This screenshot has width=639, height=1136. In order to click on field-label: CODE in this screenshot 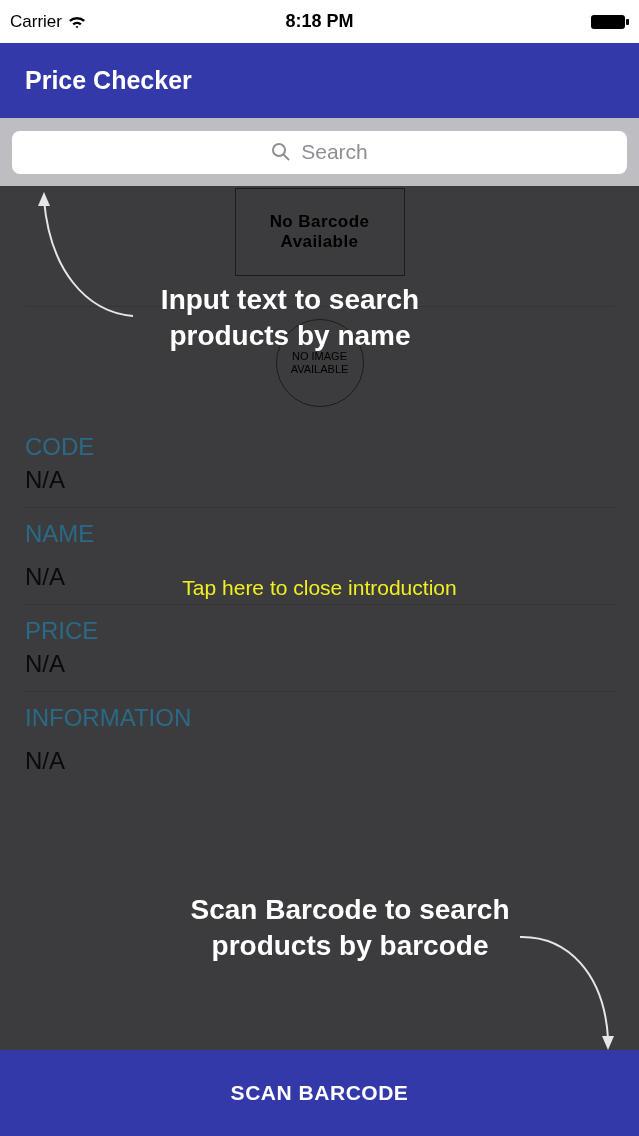, I will do `click(60, 447)`.